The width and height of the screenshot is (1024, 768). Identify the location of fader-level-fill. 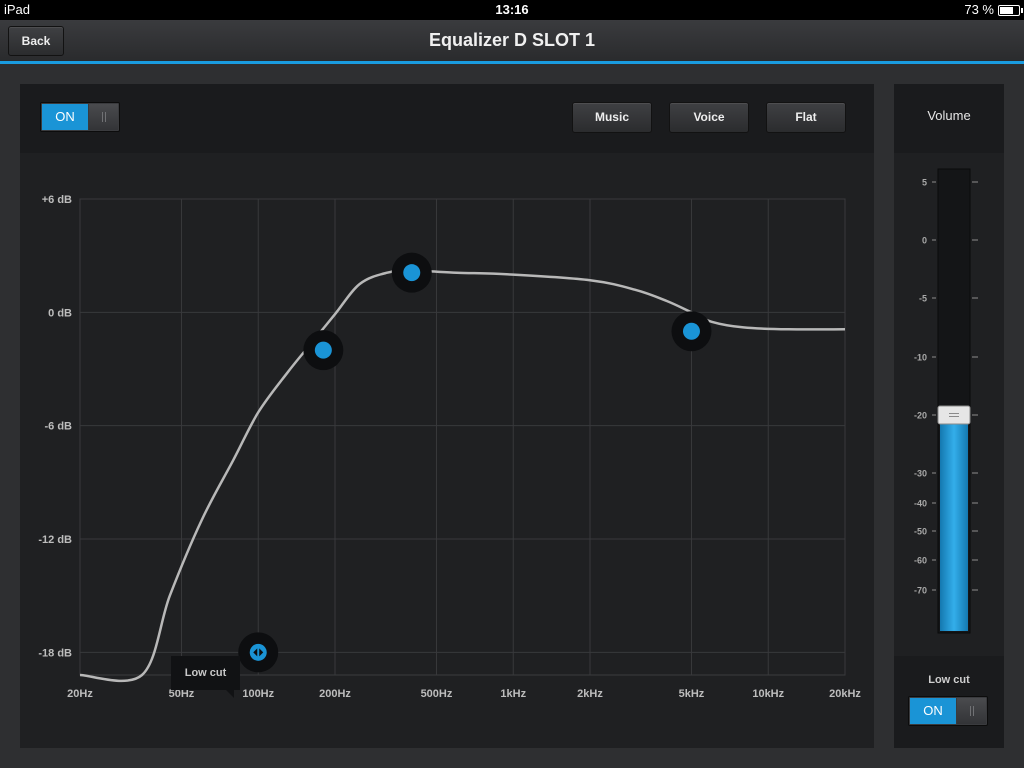
(954, 523).